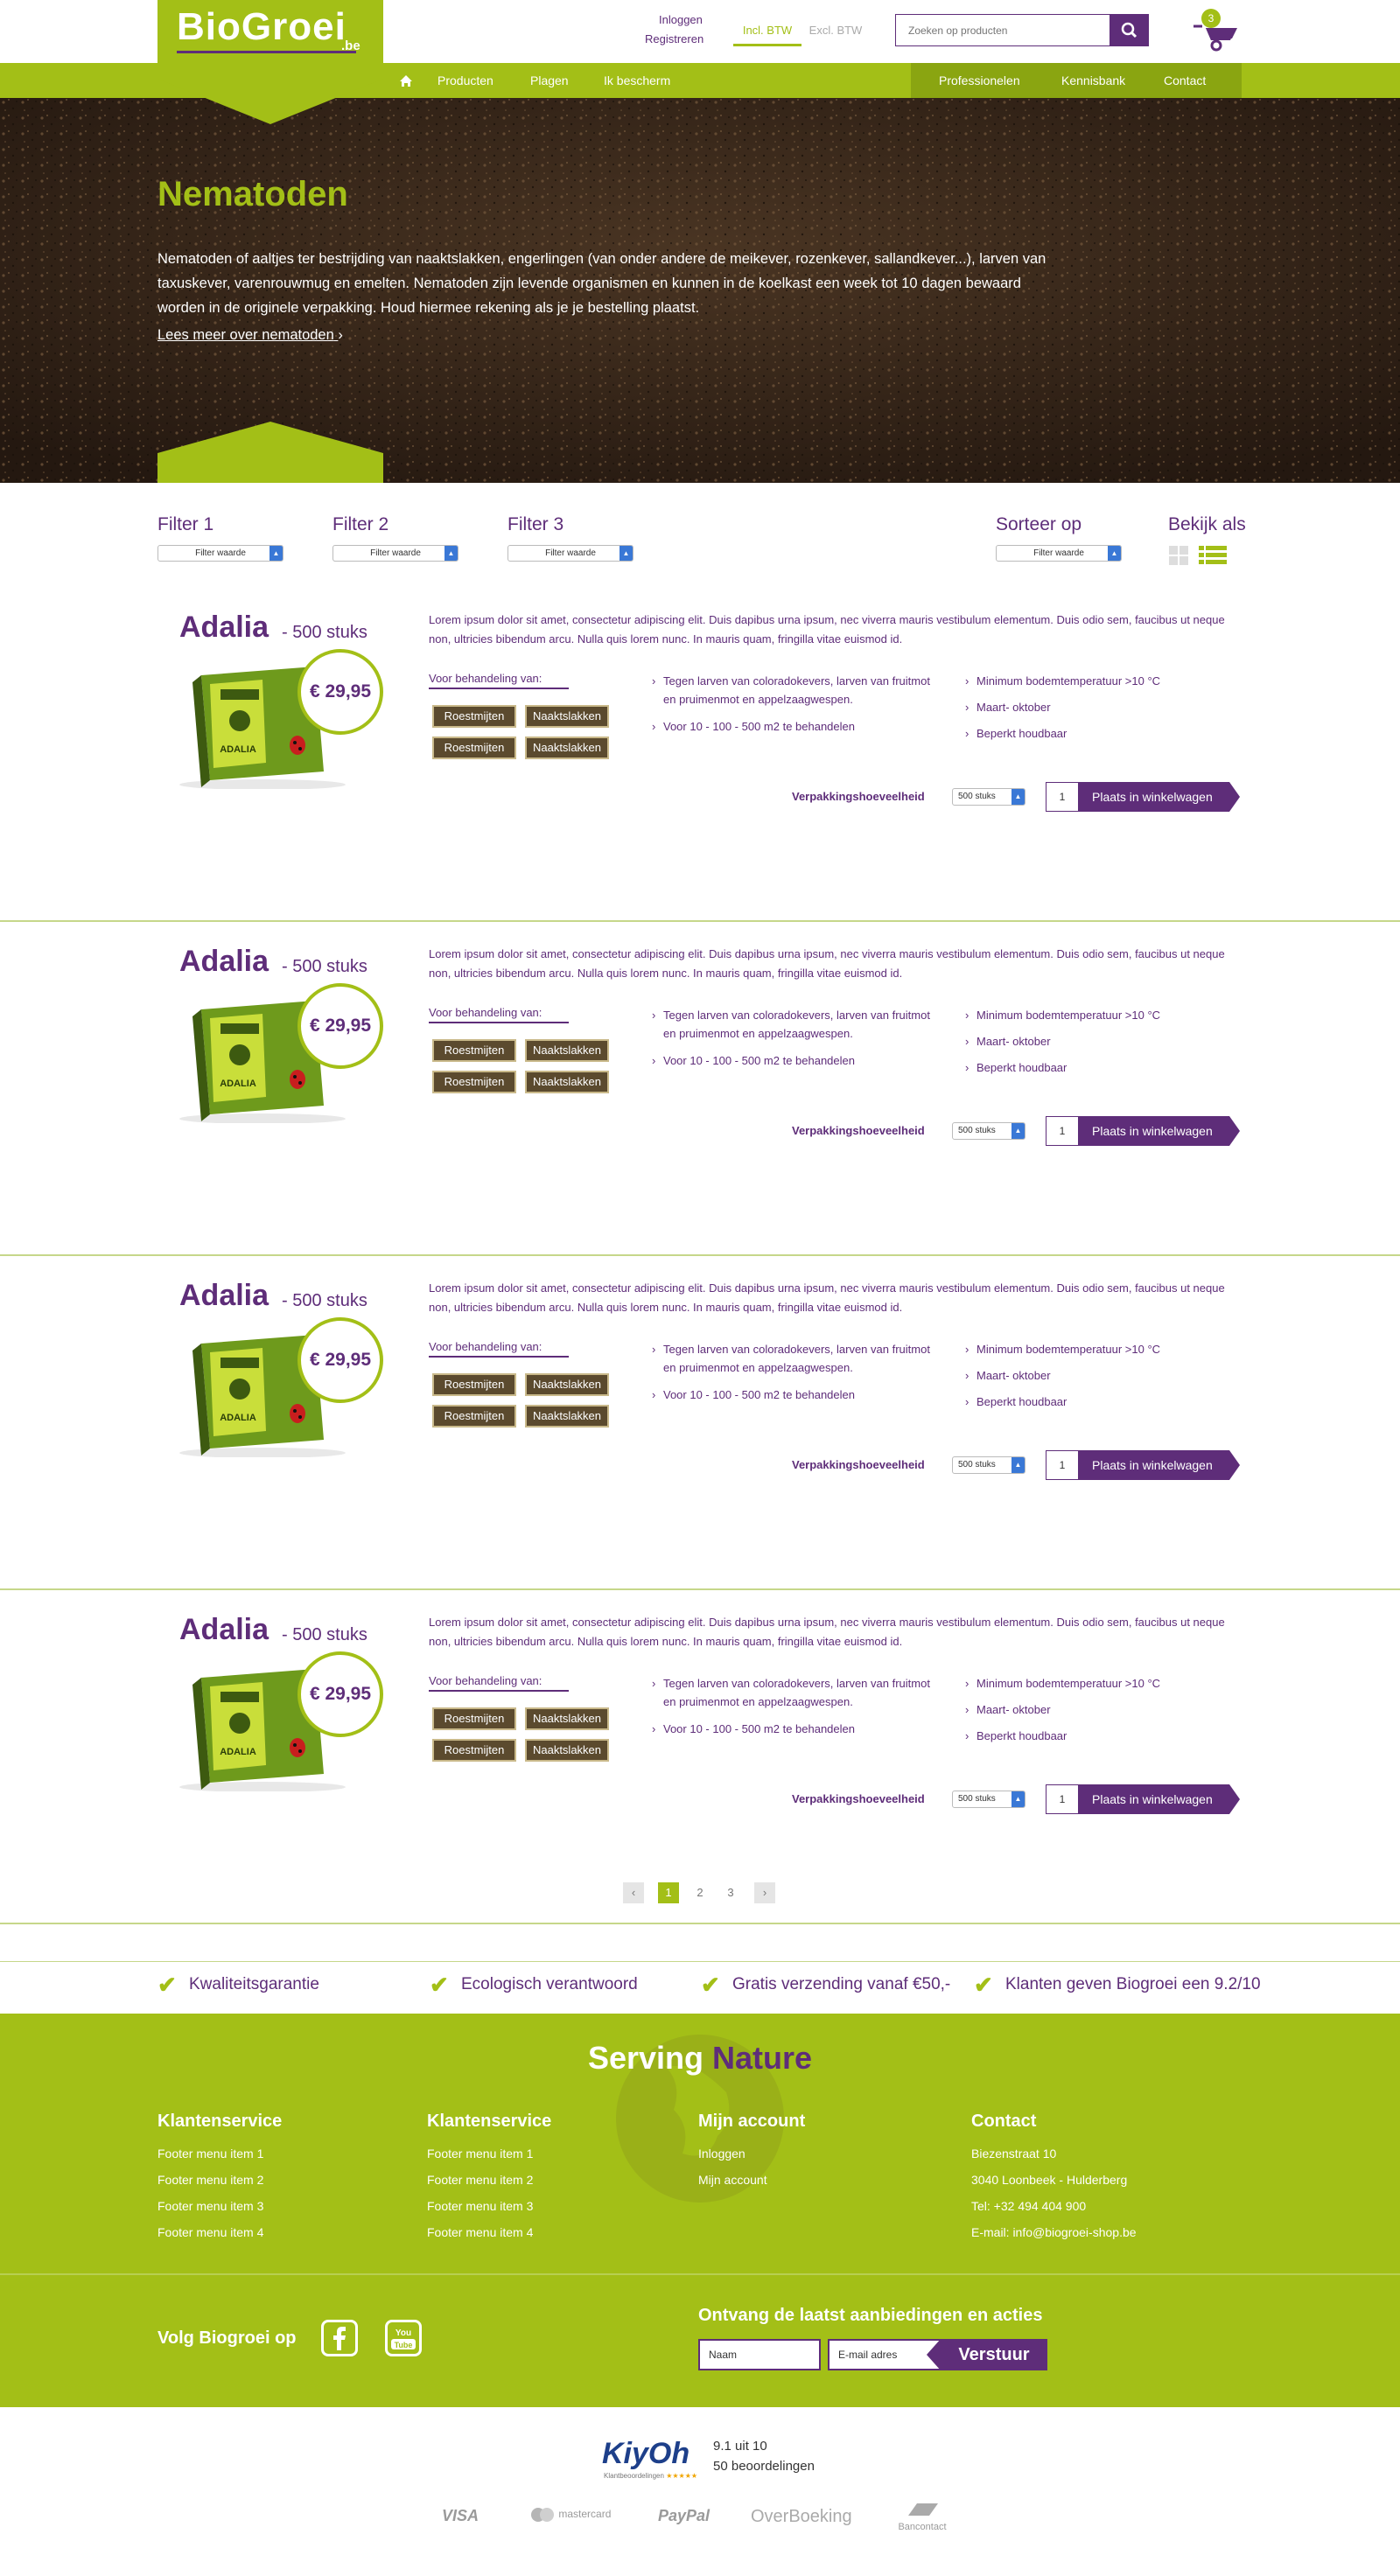 The image size is (1400, 2576). What do you see at coordinates (220, 2121) in the screenshot?
I see `footer-column-title: Klantenservice` at bounding box center [220, 2121].